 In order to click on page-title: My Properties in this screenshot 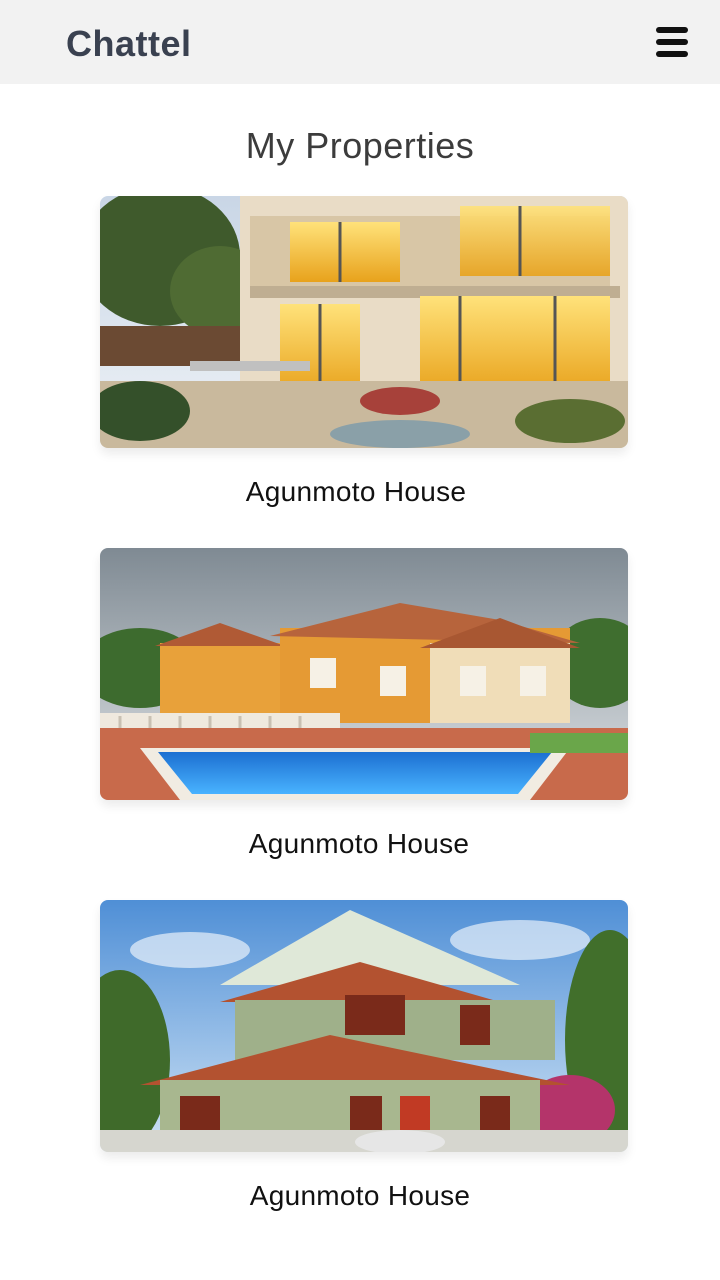, I will do `click(360, 145)`.